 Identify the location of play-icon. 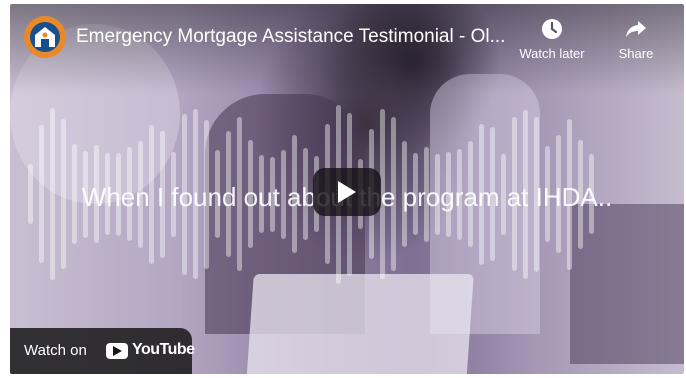
(347, 192).